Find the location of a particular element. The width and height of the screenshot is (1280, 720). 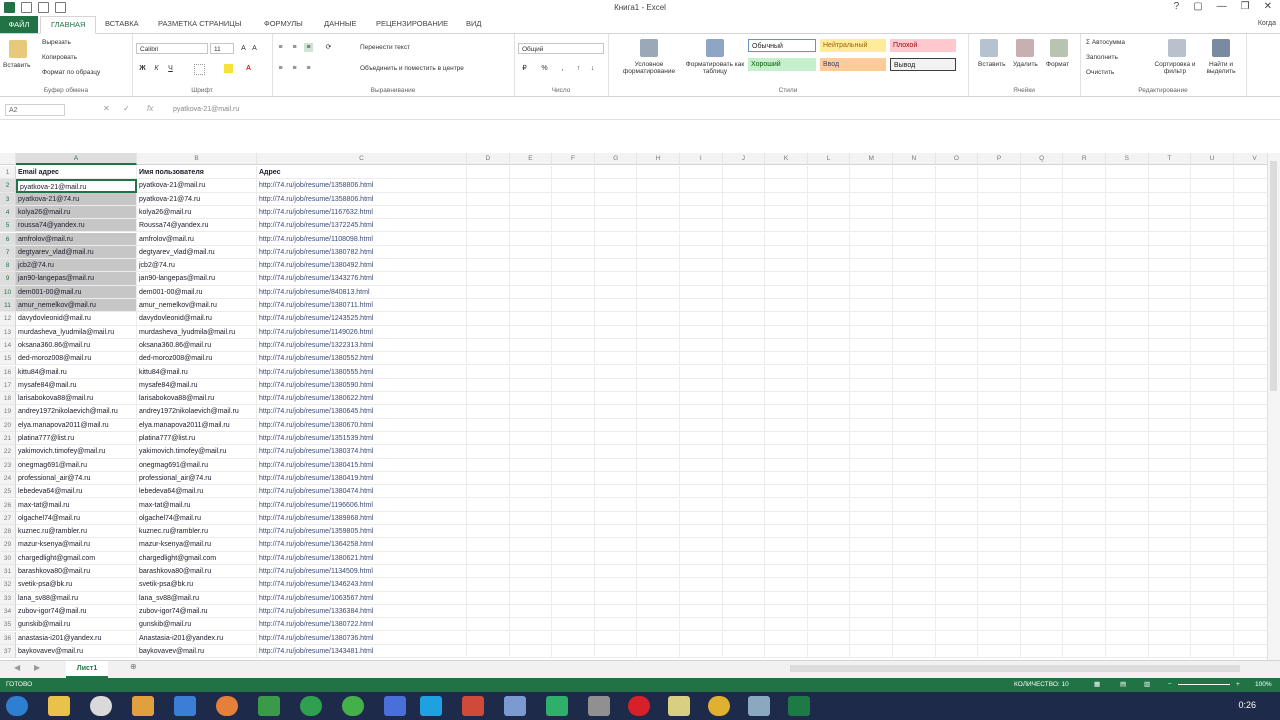

paste-button: Вставить is located at coordinates (17, 65).